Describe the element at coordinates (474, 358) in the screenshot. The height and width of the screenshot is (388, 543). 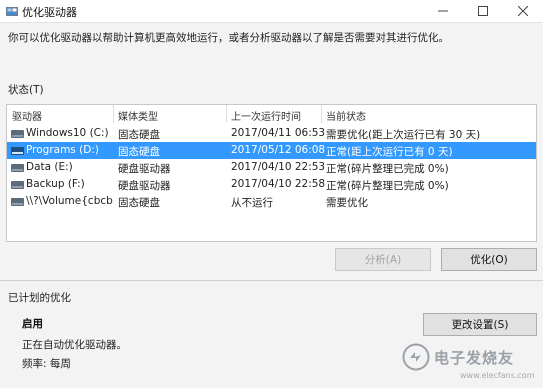
I see `watermark-text: 电子发烧友` at that location.